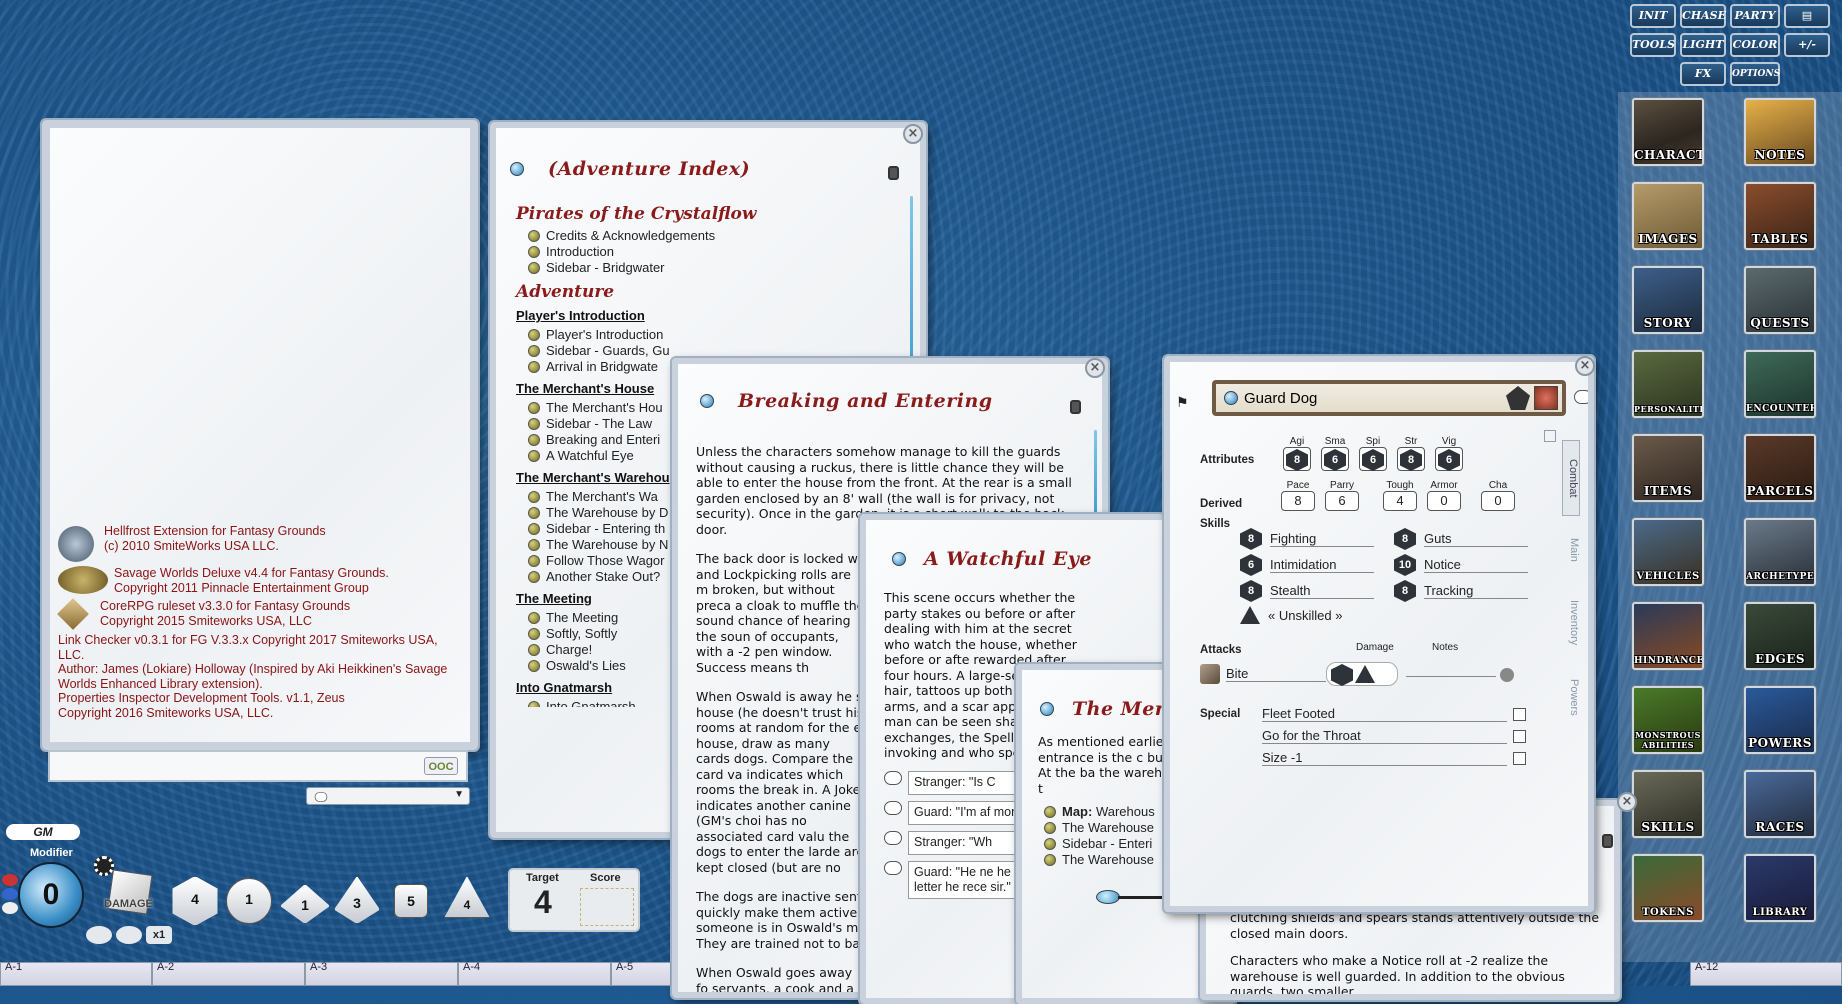 The image size is (1842, 1004). What do you see at coordinates (1297, 453) in the screenshot?
I see `attribute-agi: Agi 8` at bounding box center [1297, 453].